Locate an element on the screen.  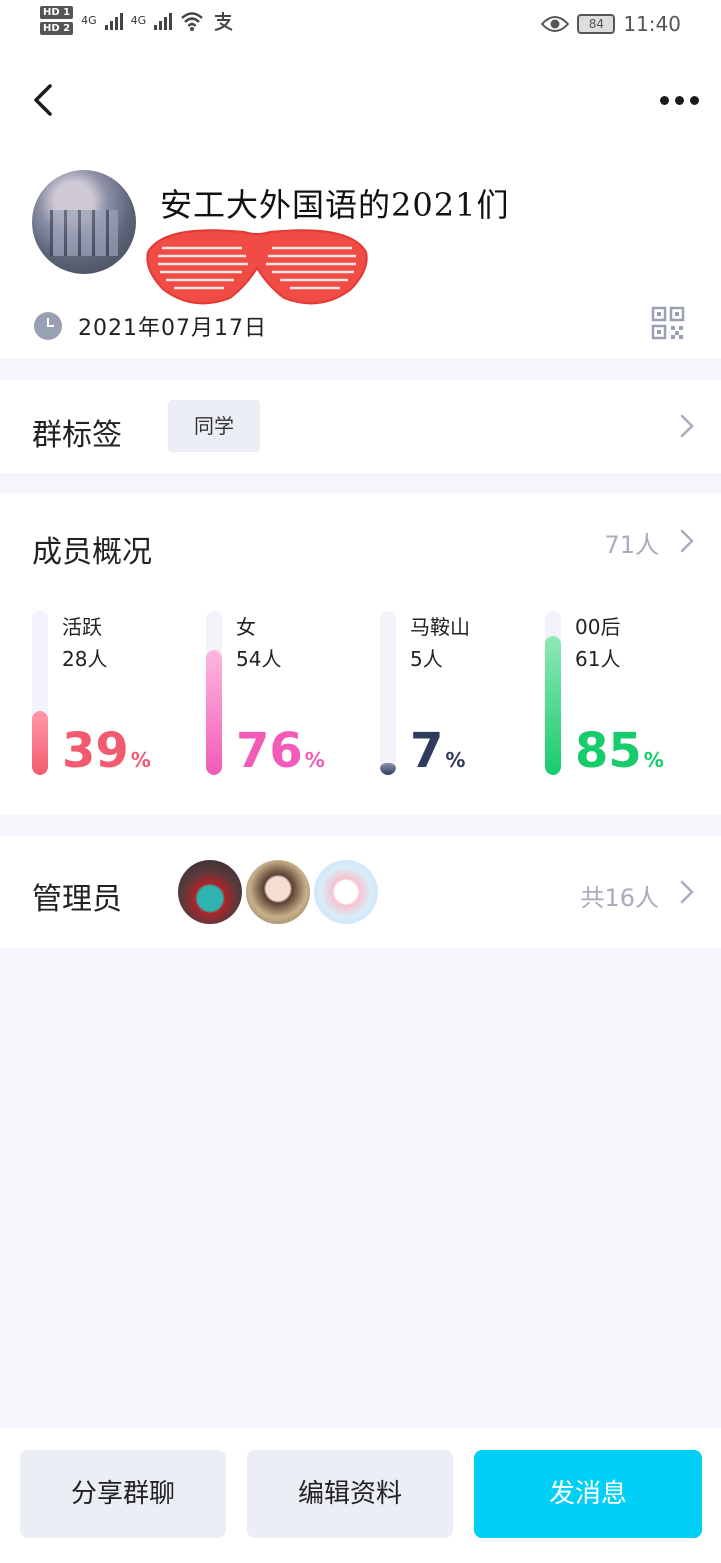
group-tag-title: 群标签 is located at coordinates (77, 435).